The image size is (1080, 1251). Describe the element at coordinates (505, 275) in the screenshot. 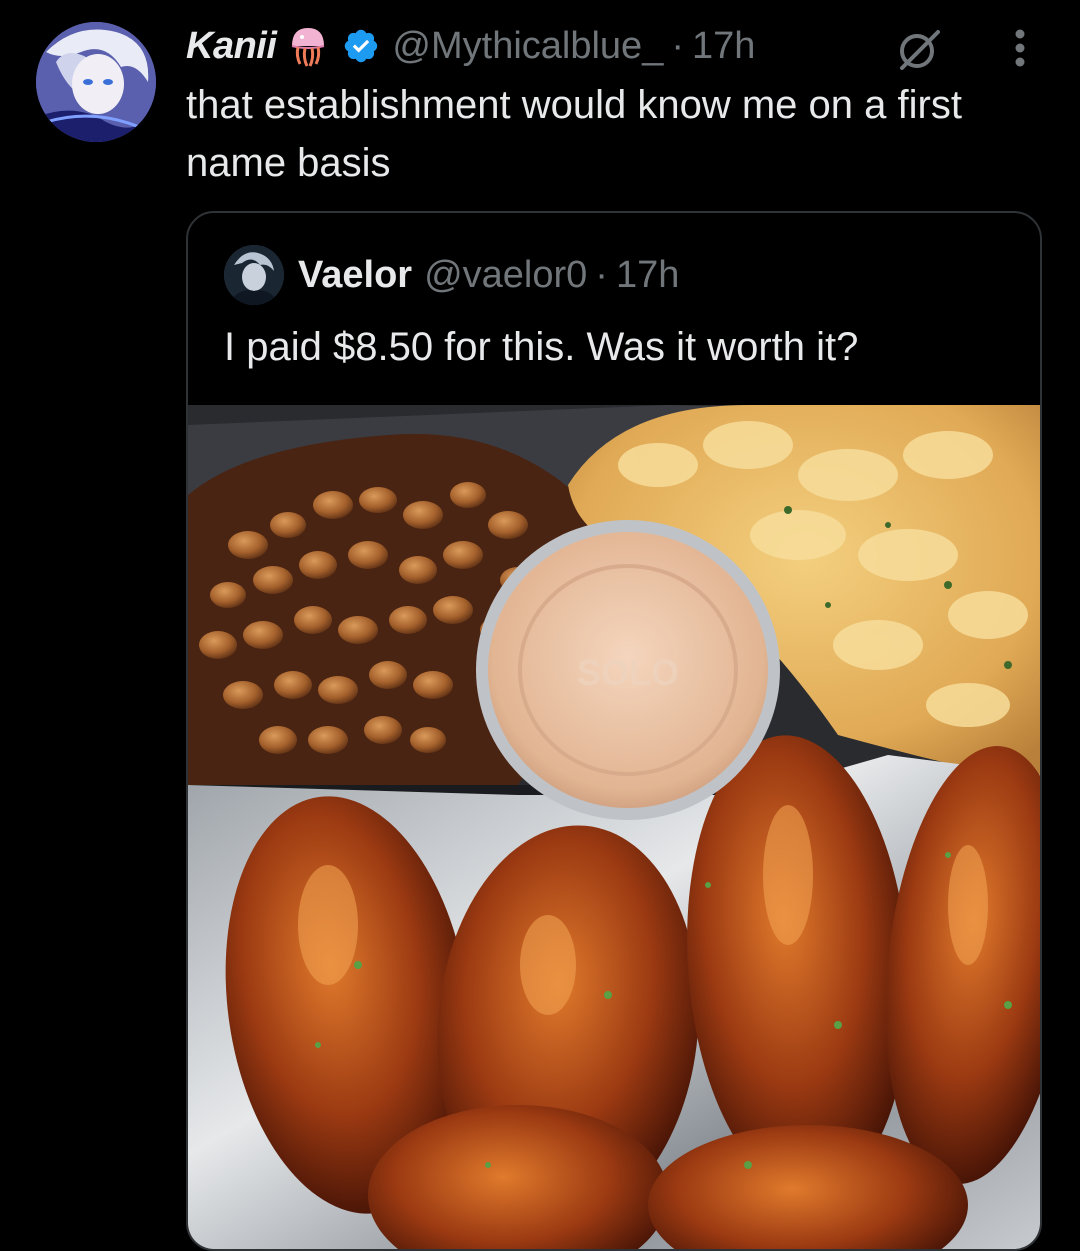

I see `quoted-author-handle: @vaelor0` at that location.